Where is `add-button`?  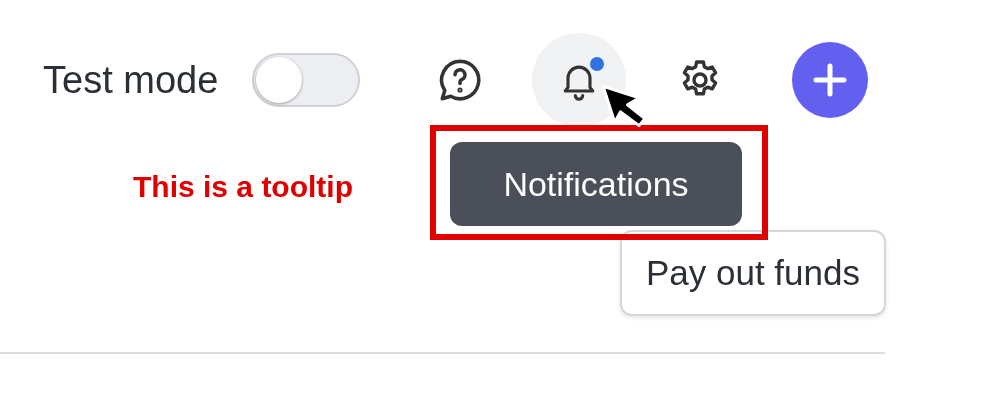
add-button is located at coordinates (830, 80).